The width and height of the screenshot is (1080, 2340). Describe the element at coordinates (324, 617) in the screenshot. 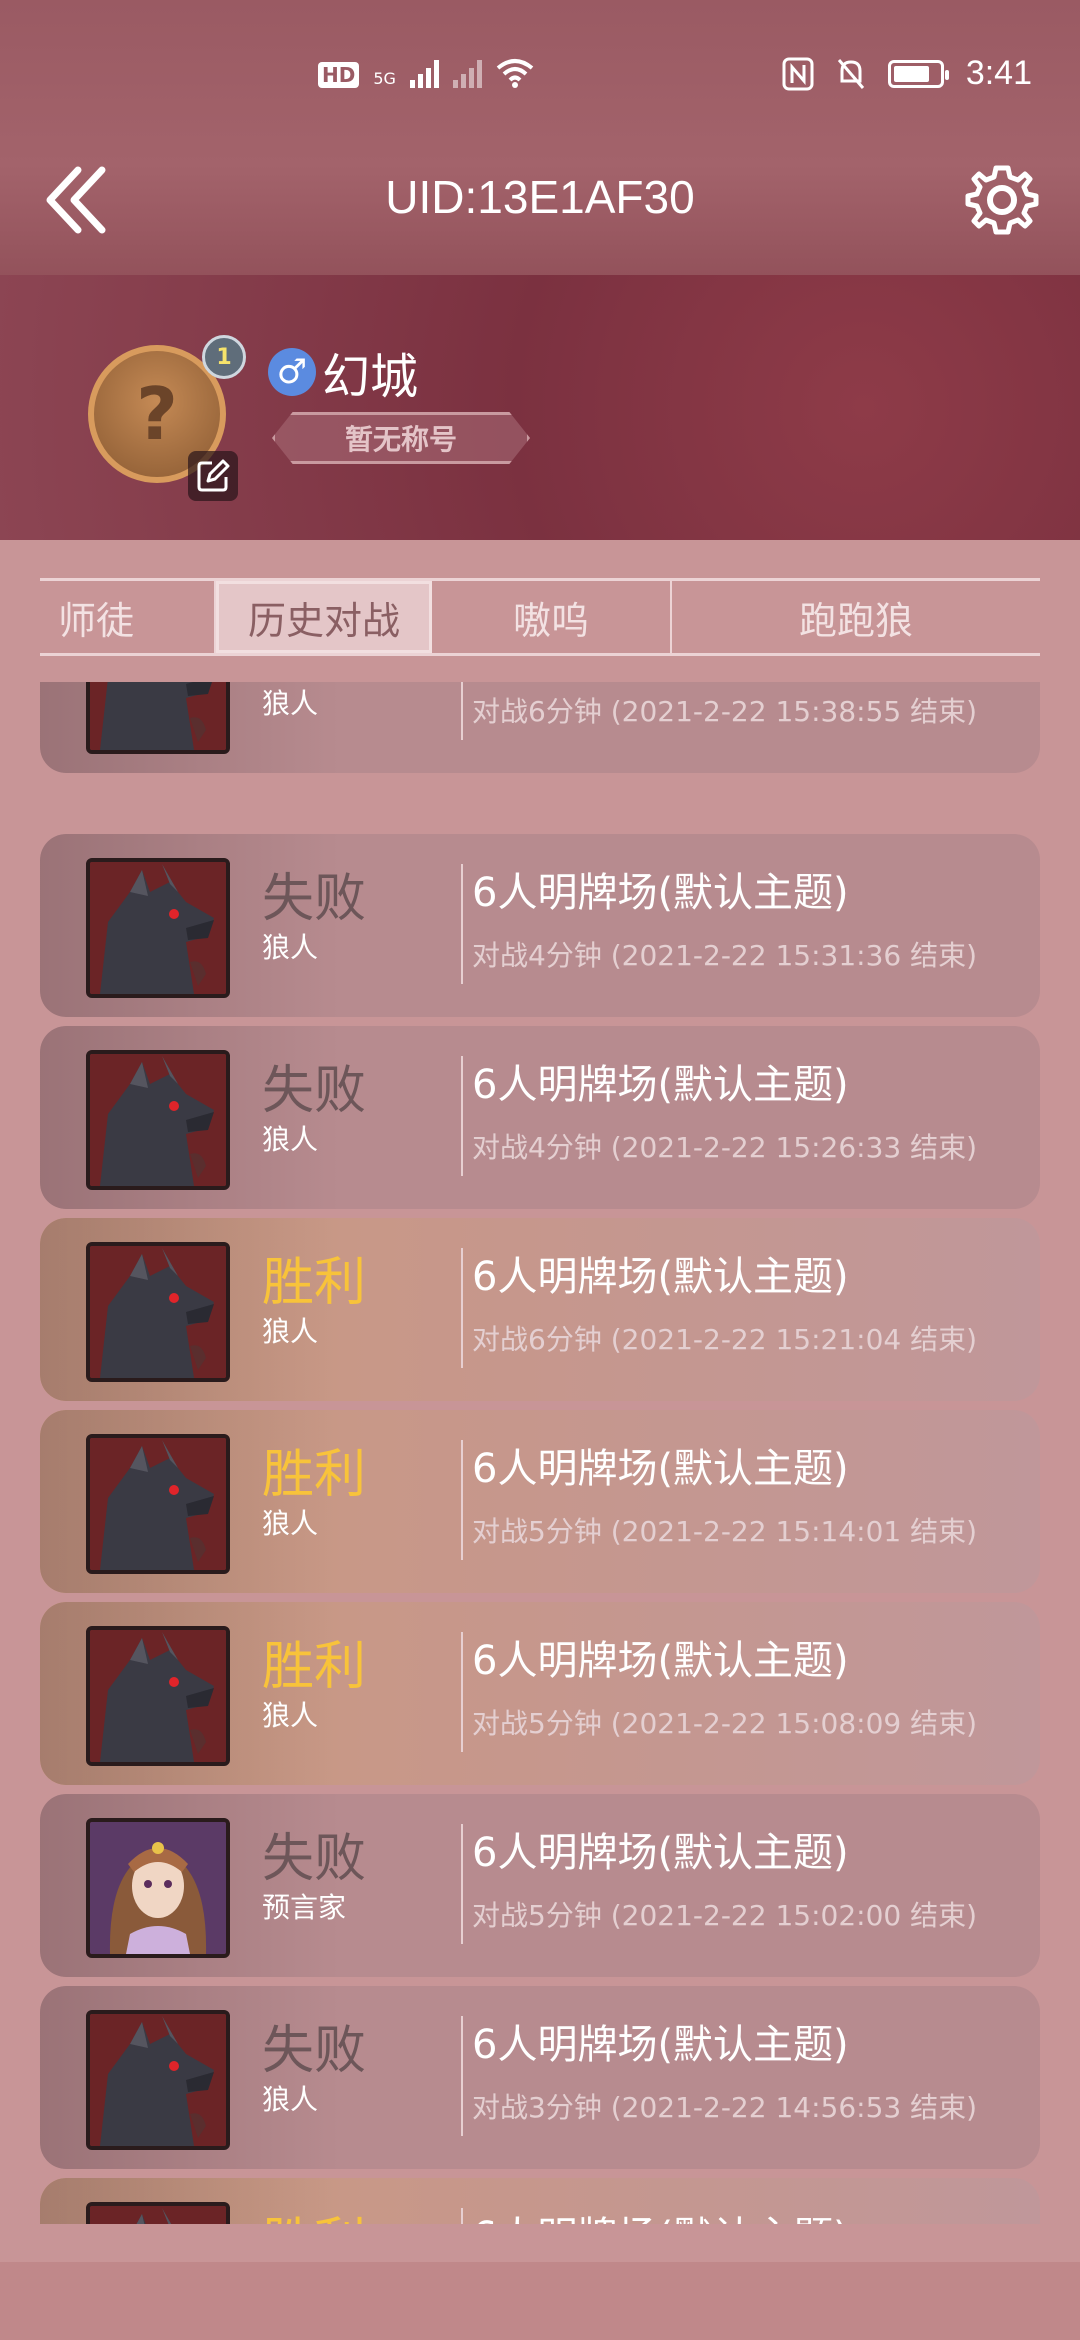

I see `tab-match-history: 历史对战` at that location.